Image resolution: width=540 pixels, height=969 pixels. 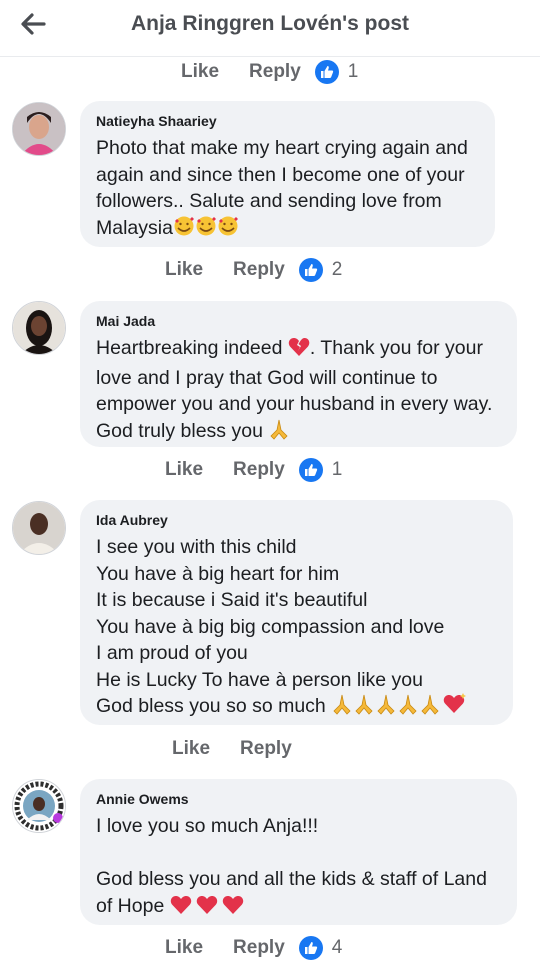 What do you see at coordinates (130, 905) in the screenshot?
I see `comment-text-line: of Hope` at bounding box center [130, 905].